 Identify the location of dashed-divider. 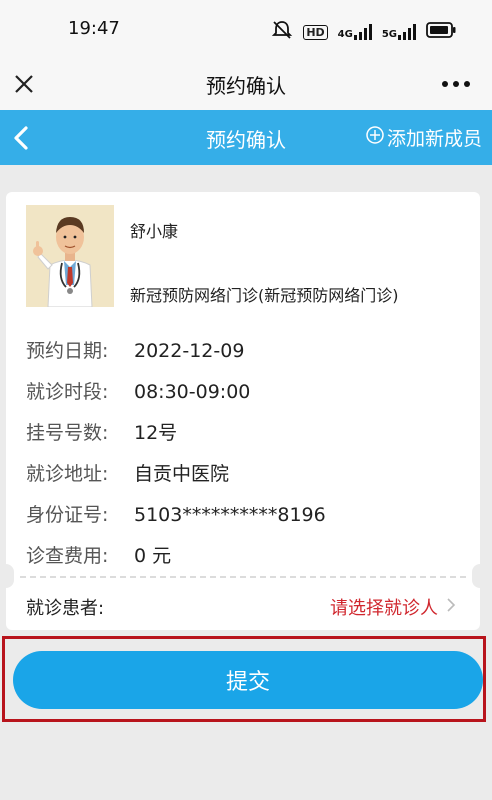
(243, 577).